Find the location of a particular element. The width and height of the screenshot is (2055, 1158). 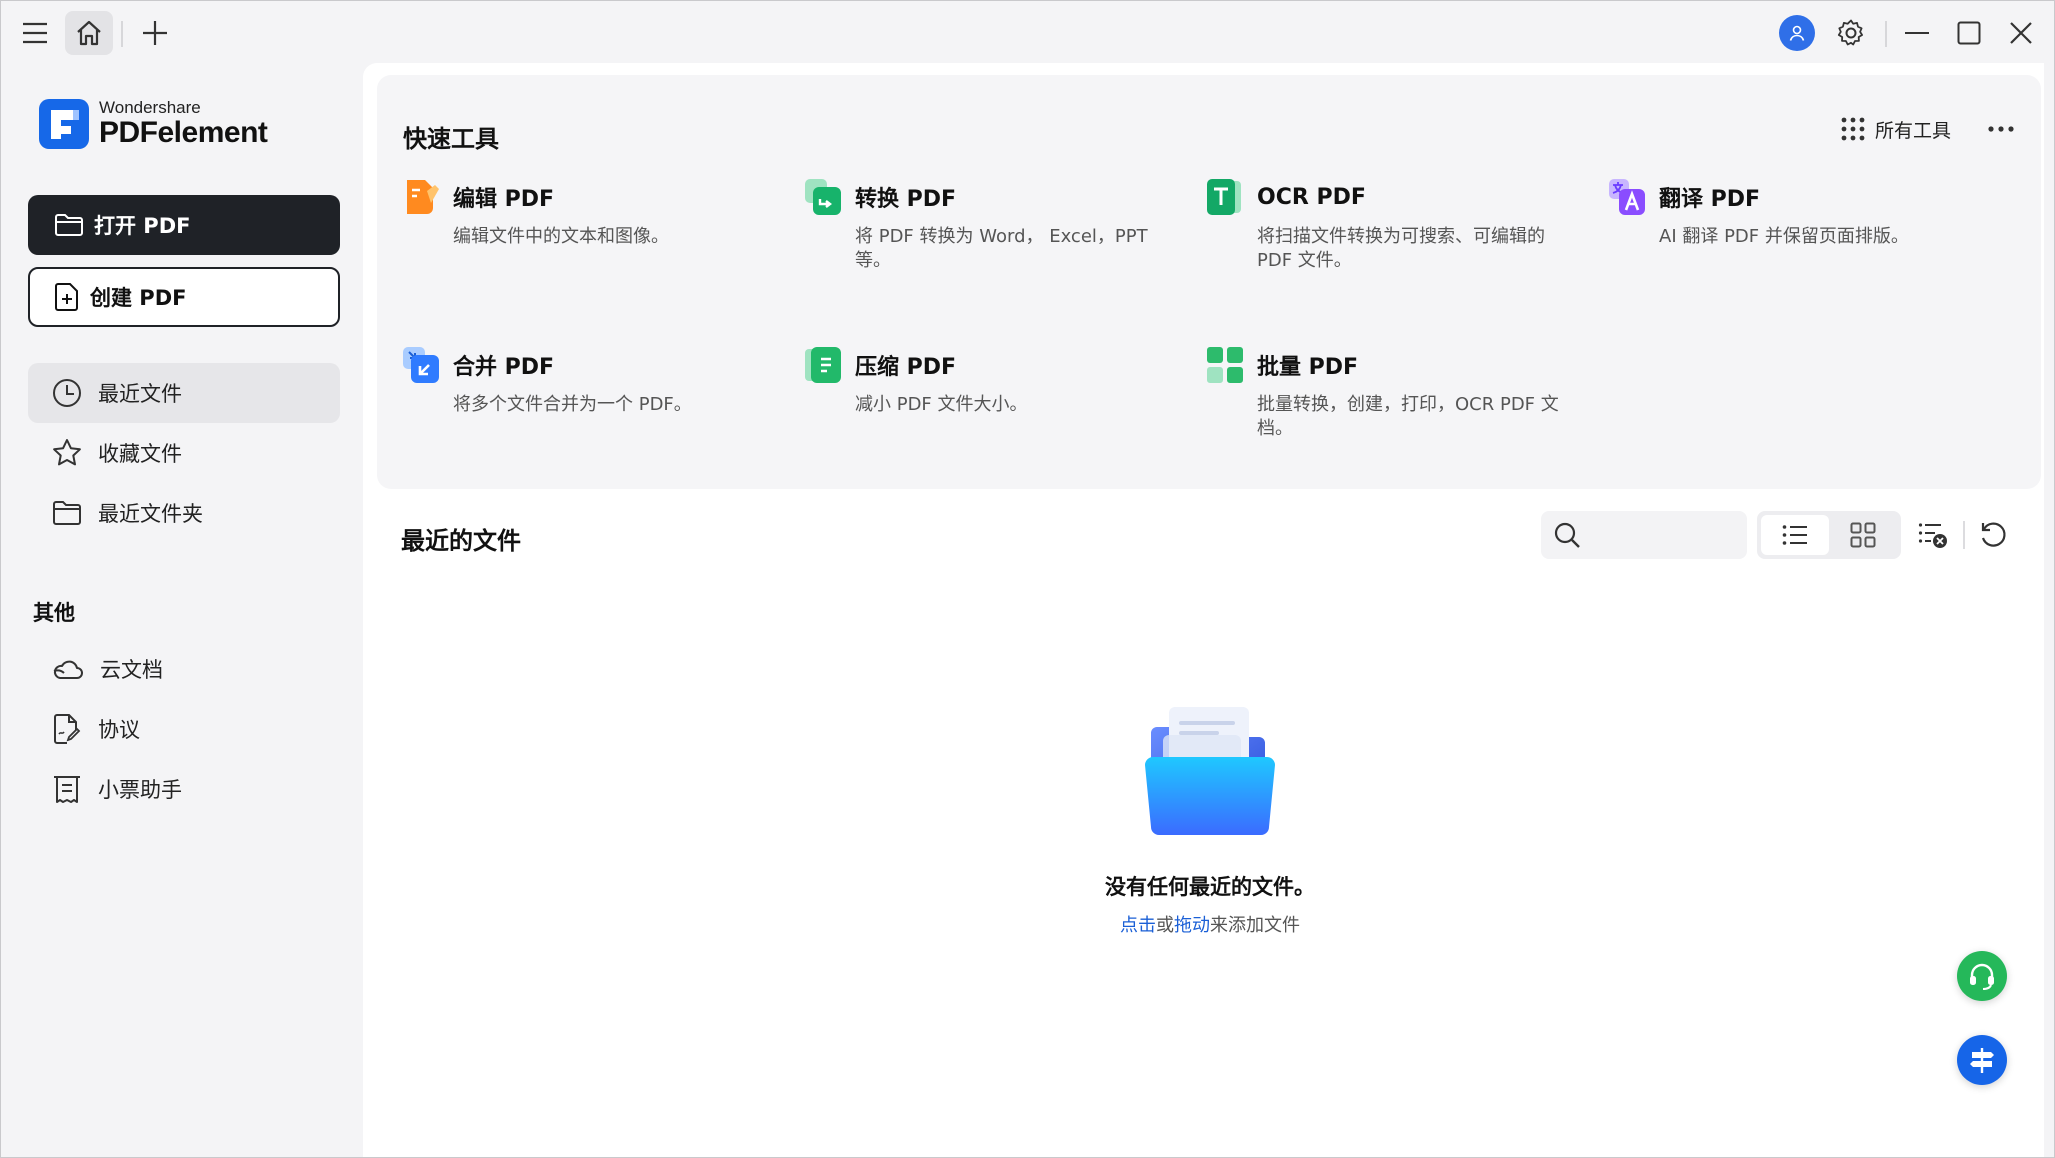

tool-name: 批量 PDF is located at coordinates (1308, 367).